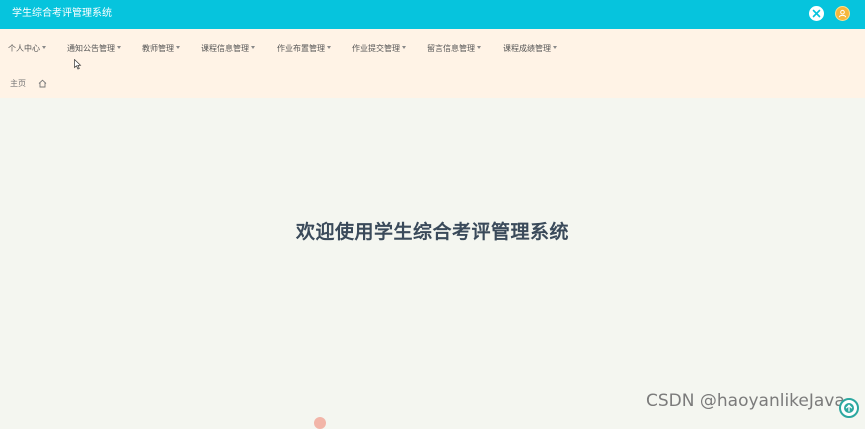 The height and width of the screenshot is (429, 865). Describe the element at coordinates (376, 48) in the screenshot. I see `nav-item-label: 作业提交管理` at that location.